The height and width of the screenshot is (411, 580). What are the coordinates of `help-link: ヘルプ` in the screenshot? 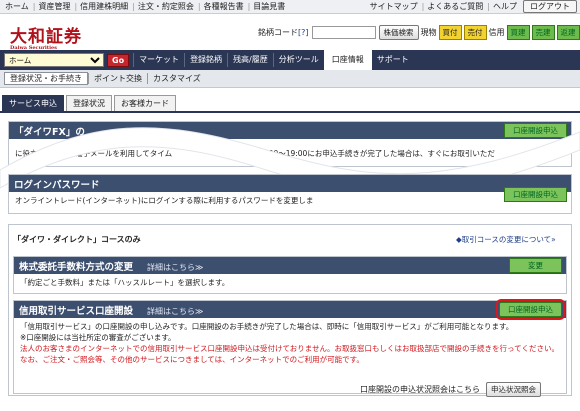 It's located at (502, 6).